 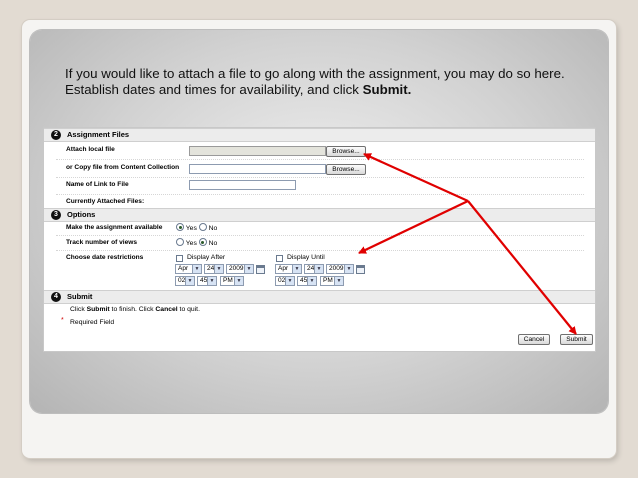 I want to click on link-name-input, so click(x=242, y=185).